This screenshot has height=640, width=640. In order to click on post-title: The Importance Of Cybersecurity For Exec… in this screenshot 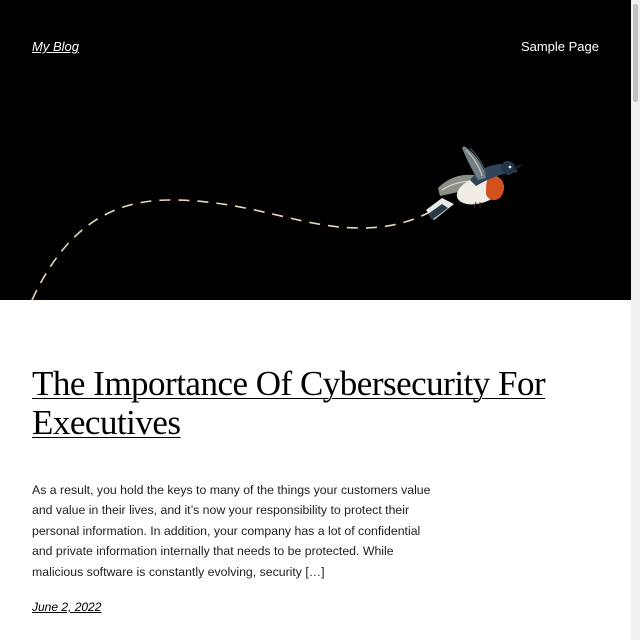, I will do `click(312, 403)`.